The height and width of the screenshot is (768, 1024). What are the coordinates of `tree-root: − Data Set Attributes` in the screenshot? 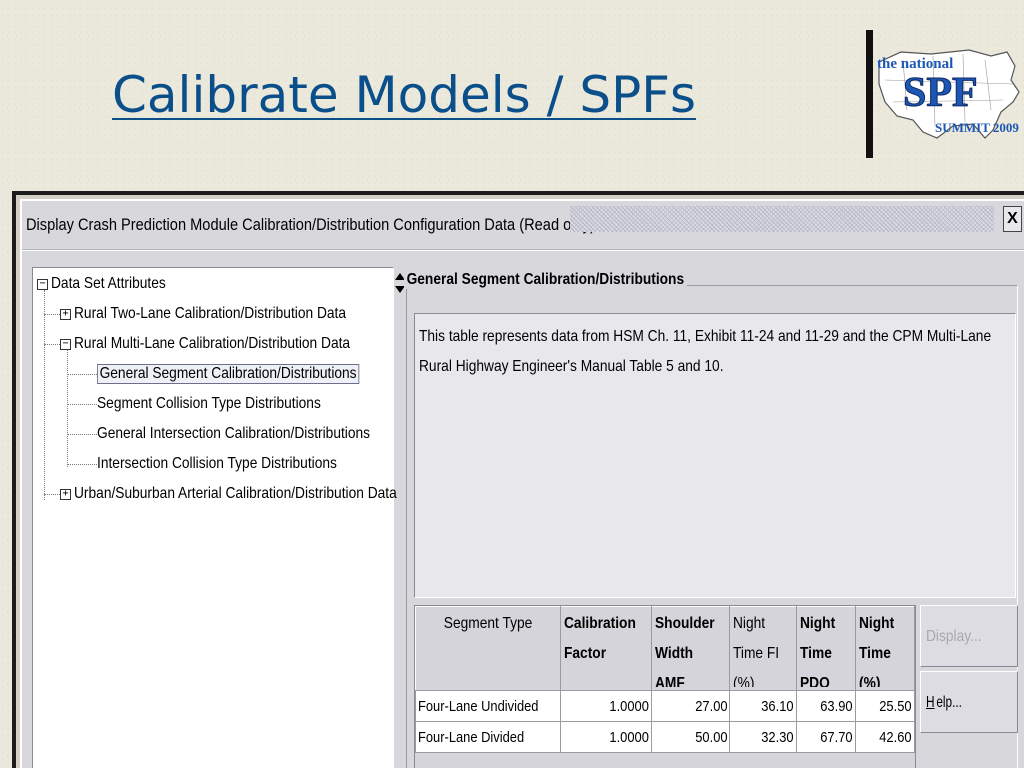 It's located at (110, 284).